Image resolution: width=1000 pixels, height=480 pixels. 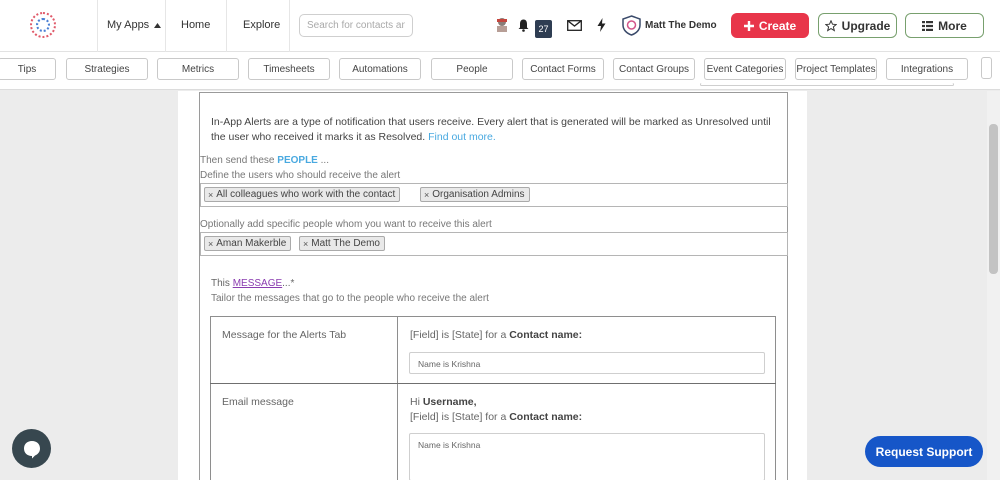 I want to click on chat-icon, so click(x=31, y=449).